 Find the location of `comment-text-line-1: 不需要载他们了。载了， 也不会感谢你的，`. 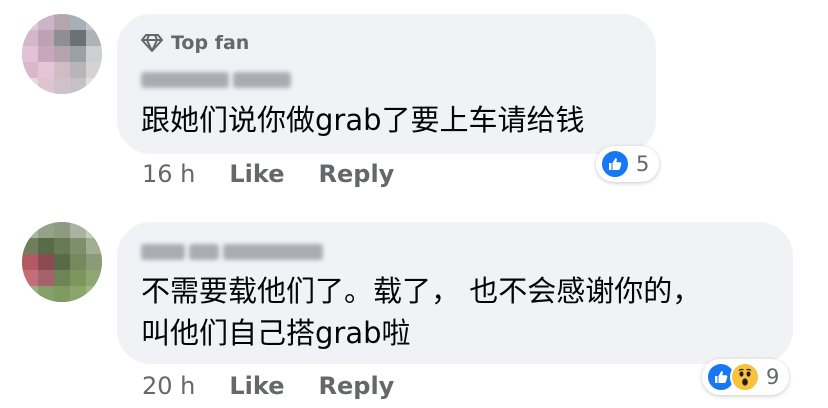

comment-text-line-1: 不需要载他们了。载了， 也不会感谢你的， is located at coordinates (421, 291).